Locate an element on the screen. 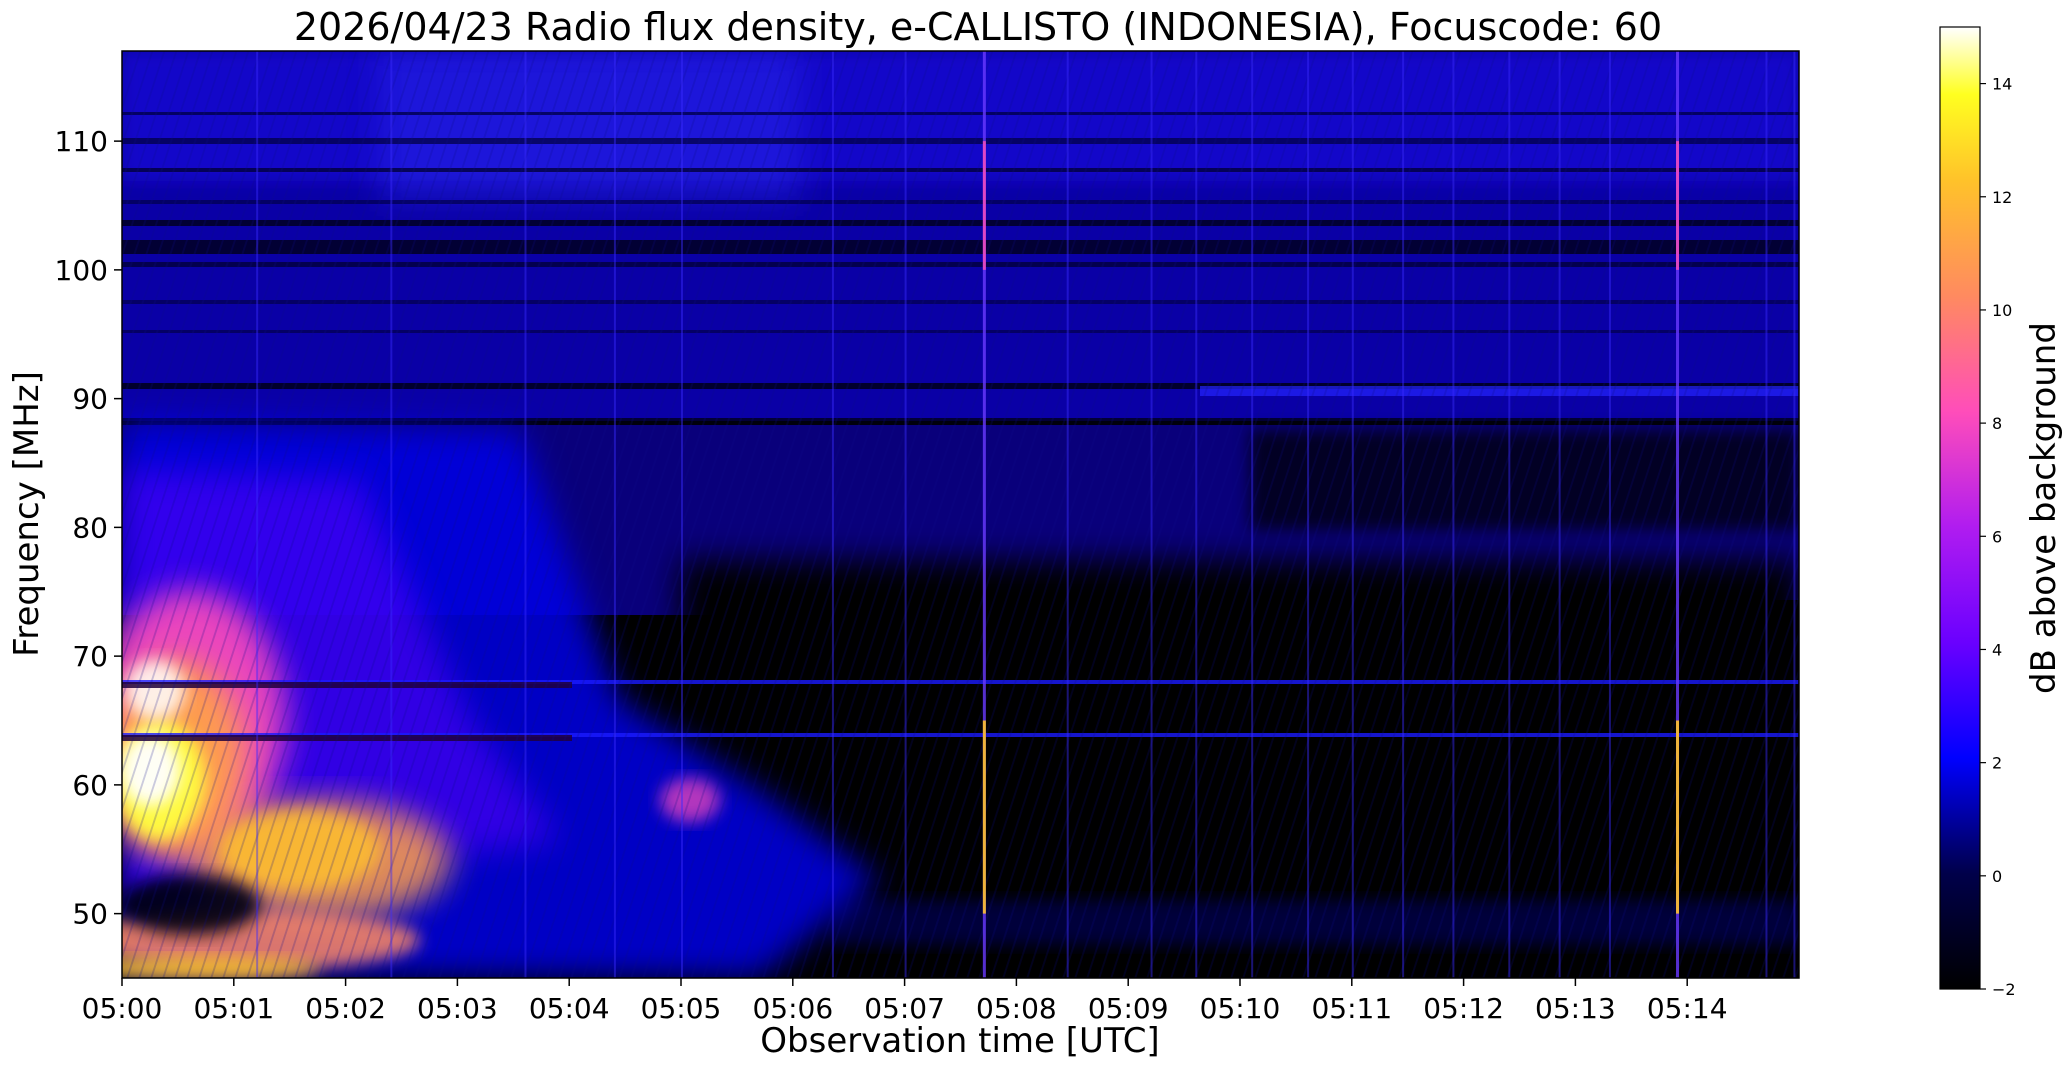  y-tick-label: 70 is located at coordinates (90, 656).